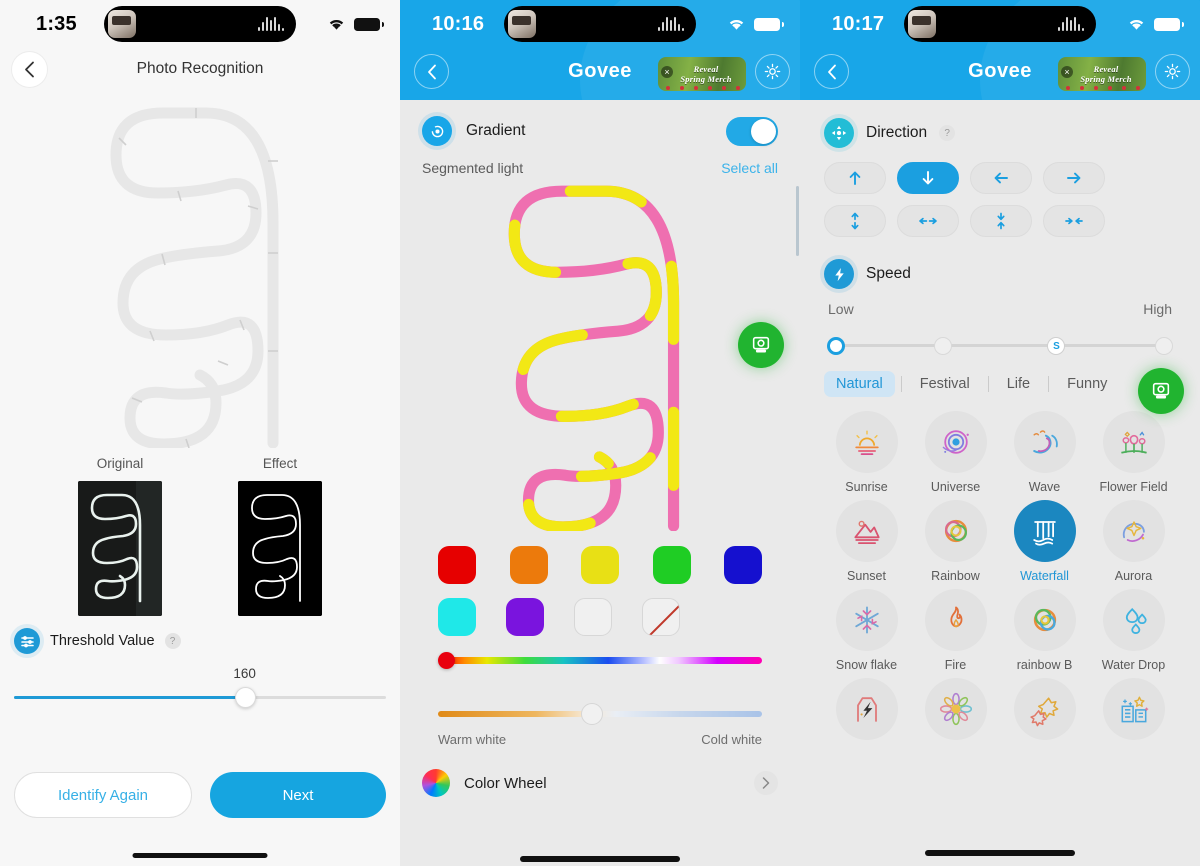 The width and height of the screenshot is (1200, 866). I want to click on sunrise-icon, so click(866, 442).